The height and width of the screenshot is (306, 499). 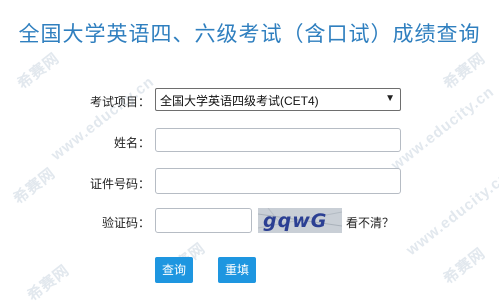 I want to click on exam-select: 全国大学英语四级考试(CET4) ▼, so click(x=278, y=99).